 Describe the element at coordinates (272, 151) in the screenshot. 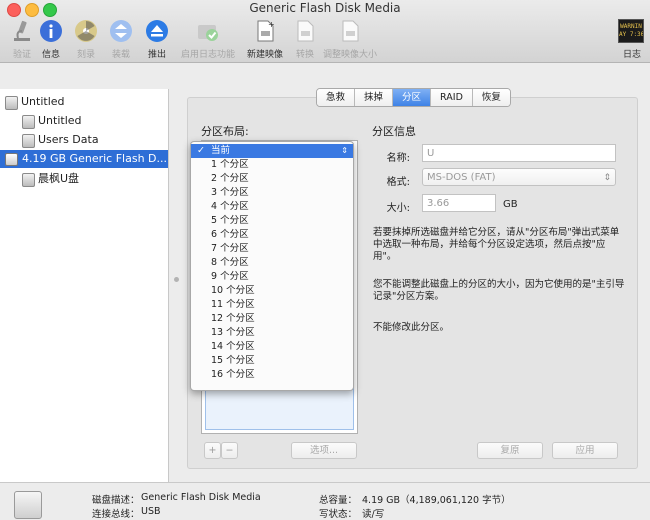

I see `menu-item-current: ✓ 当前 ⇕` at that location.